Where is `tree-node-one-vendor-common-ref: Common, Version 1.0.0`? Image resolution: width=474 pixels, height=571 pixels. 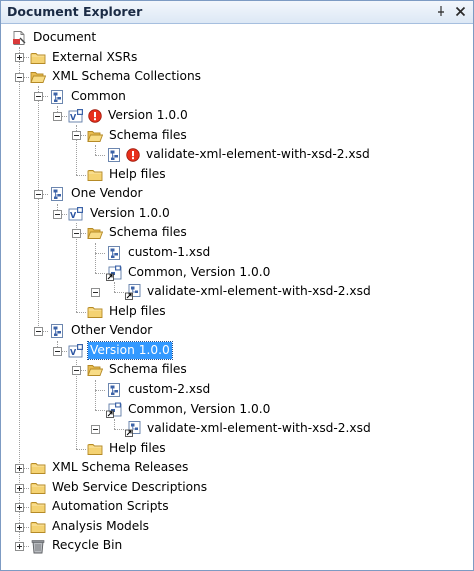 tree-node-one-vendor-common-ref: Common, Version 1.0.0 is located at coordinates (189, 272).